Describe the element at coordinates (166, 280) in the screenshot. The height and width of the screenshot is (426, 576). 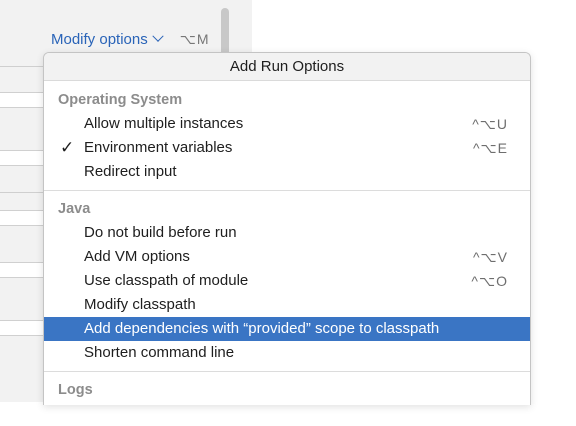
I see `menu-item-label: Use classpath of module` at that location.